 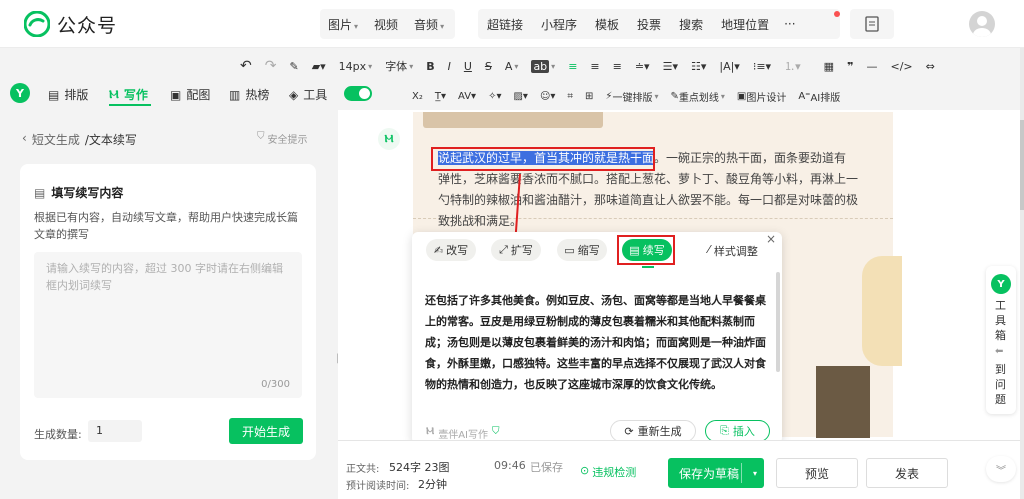 I want to click on bold-button: B, so click(x=430, y=66).